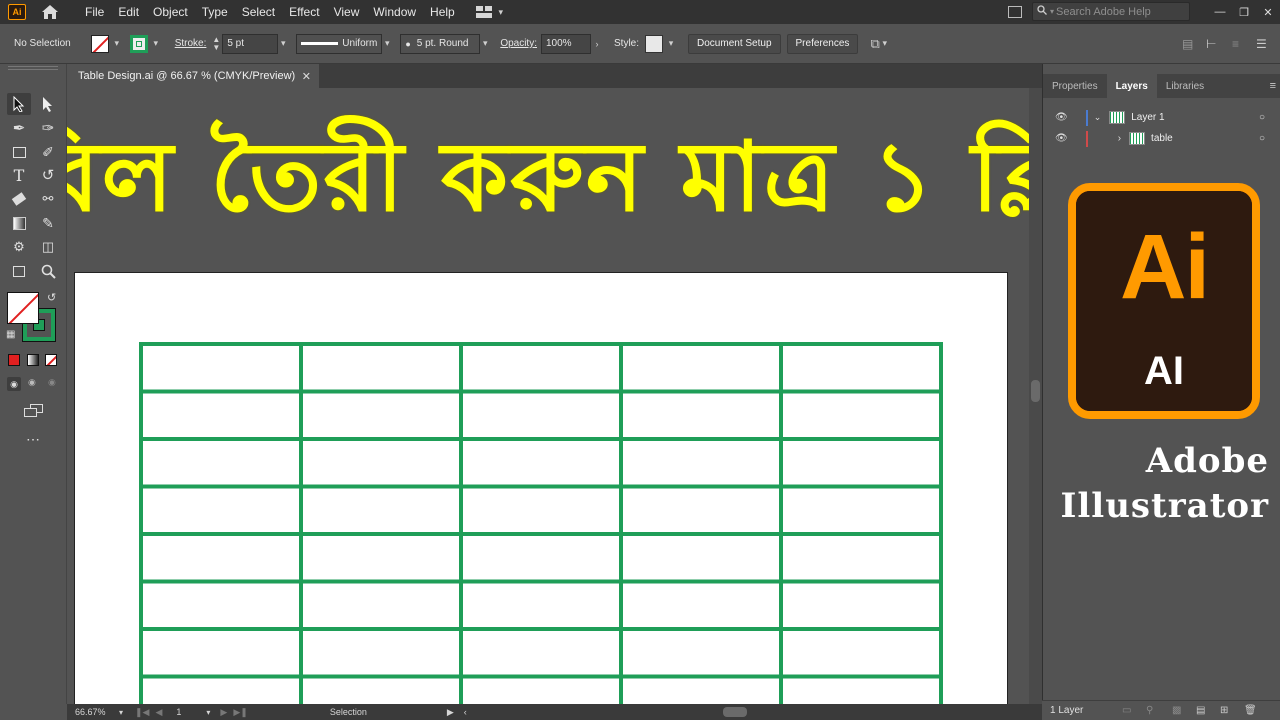  I want to click on style-swatch, so click(654, 43).